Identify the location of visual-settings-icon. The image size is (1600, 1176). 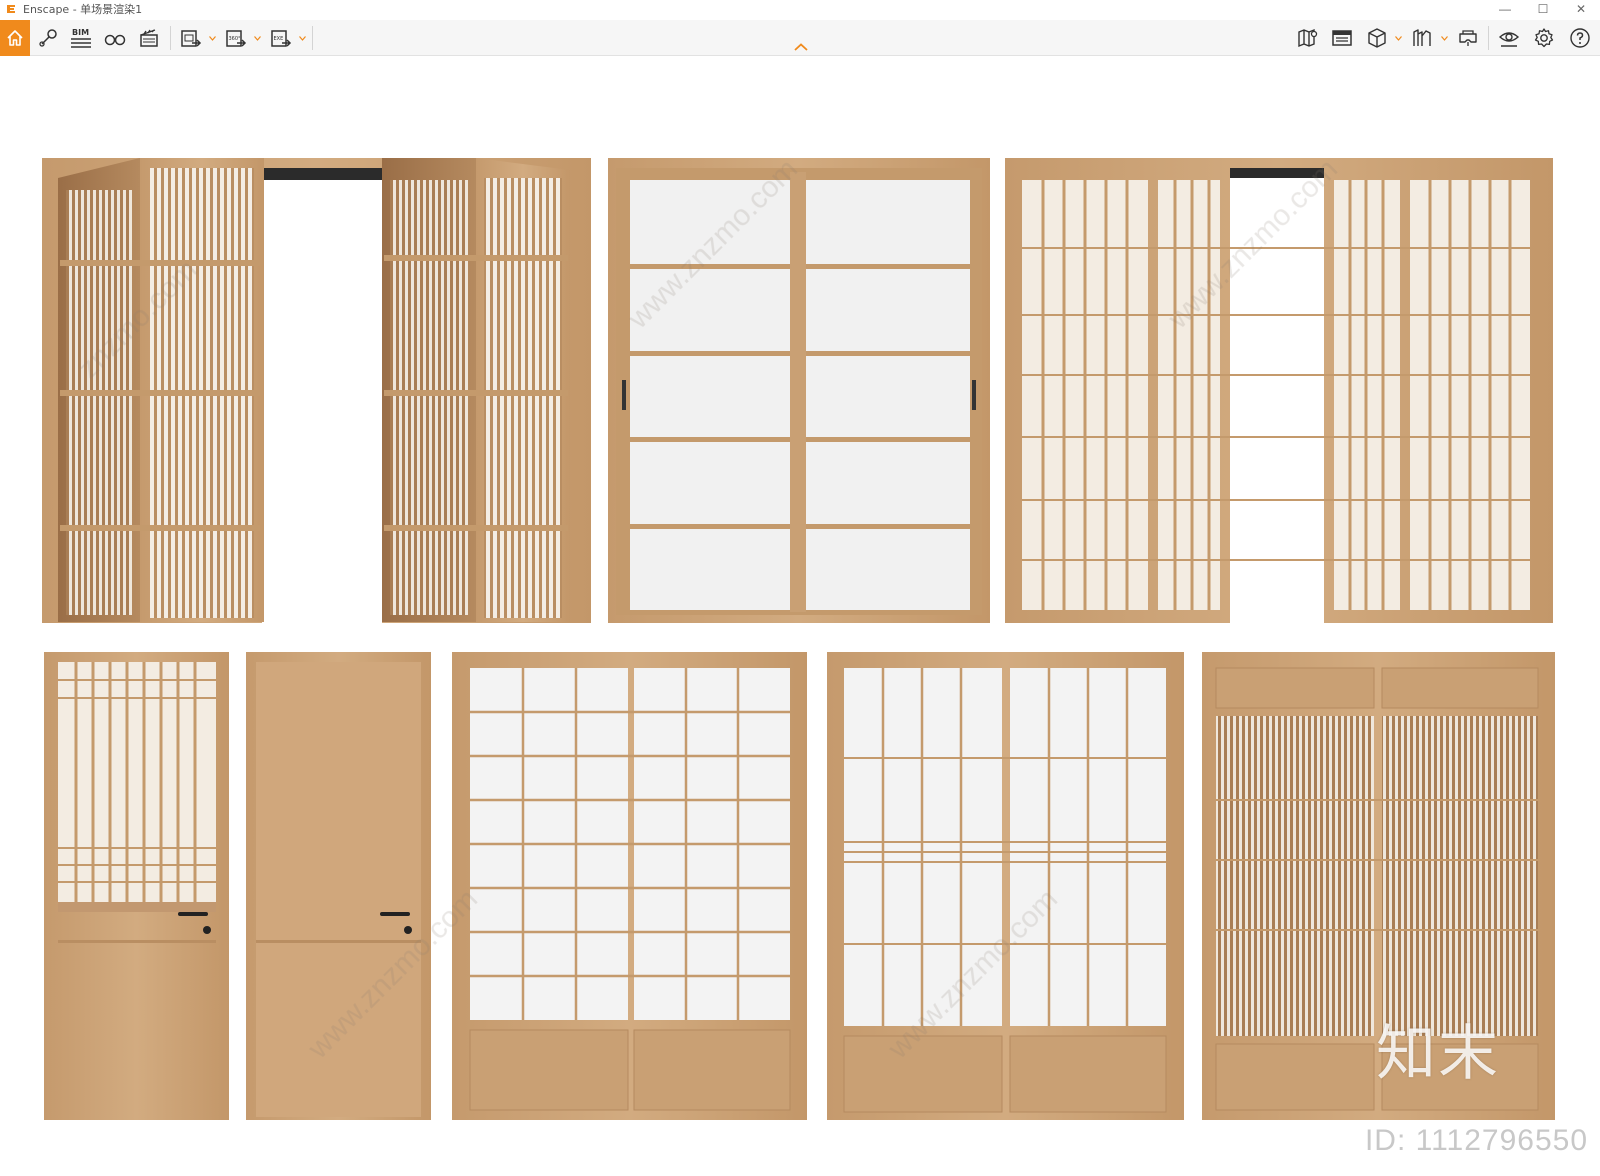
(1509, 39).